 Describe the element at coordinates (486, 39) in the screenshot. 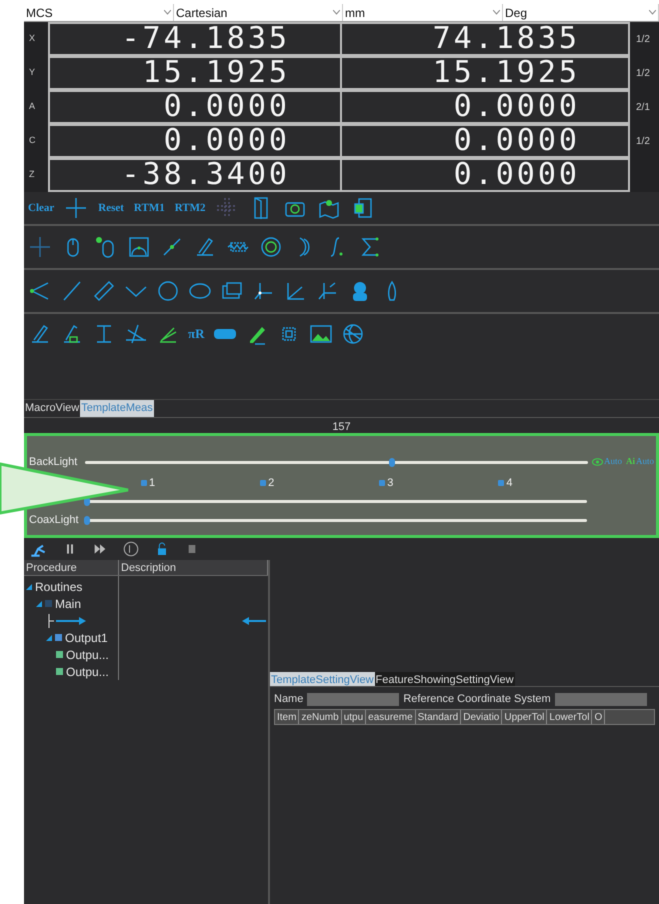

I see `work-value: 74.1835` at that location.